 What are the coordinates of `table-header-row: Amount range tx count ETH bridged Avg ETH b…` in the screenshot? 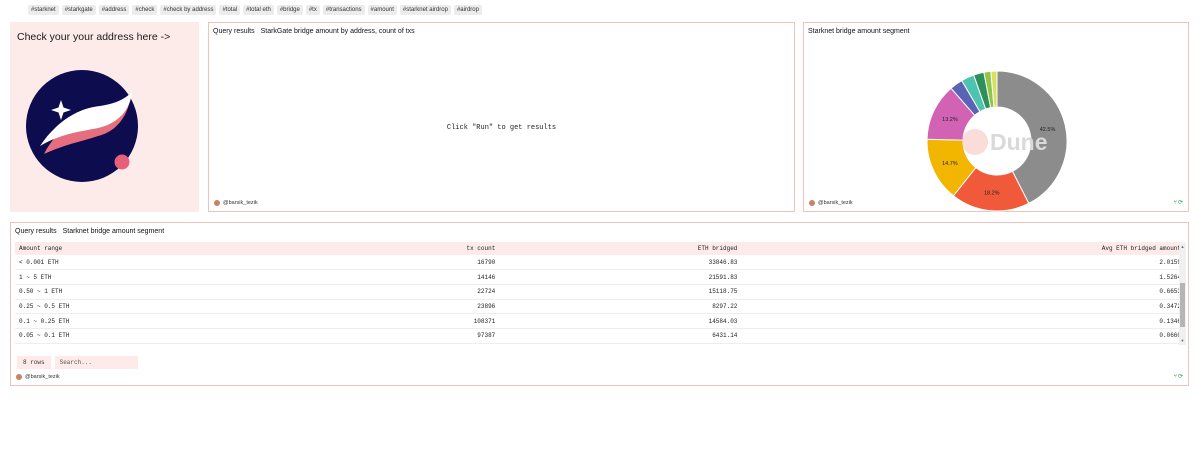 It's located at (600, 248).